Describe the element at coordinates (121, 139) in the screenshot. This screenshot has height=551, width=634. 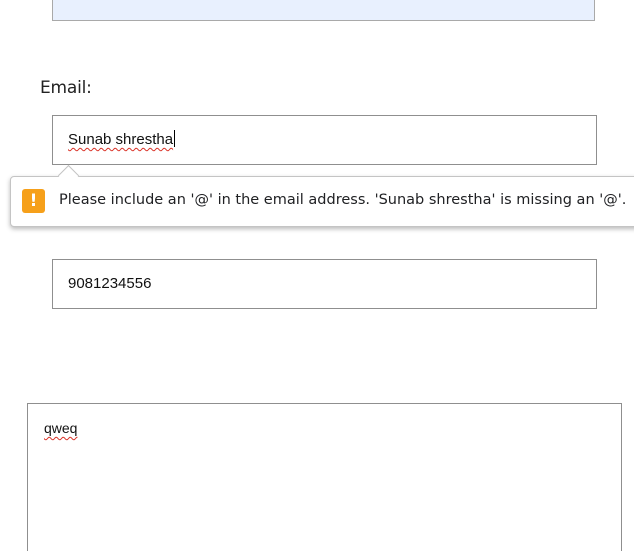
I see `email-input-value: Sunab shrestha` at that location.